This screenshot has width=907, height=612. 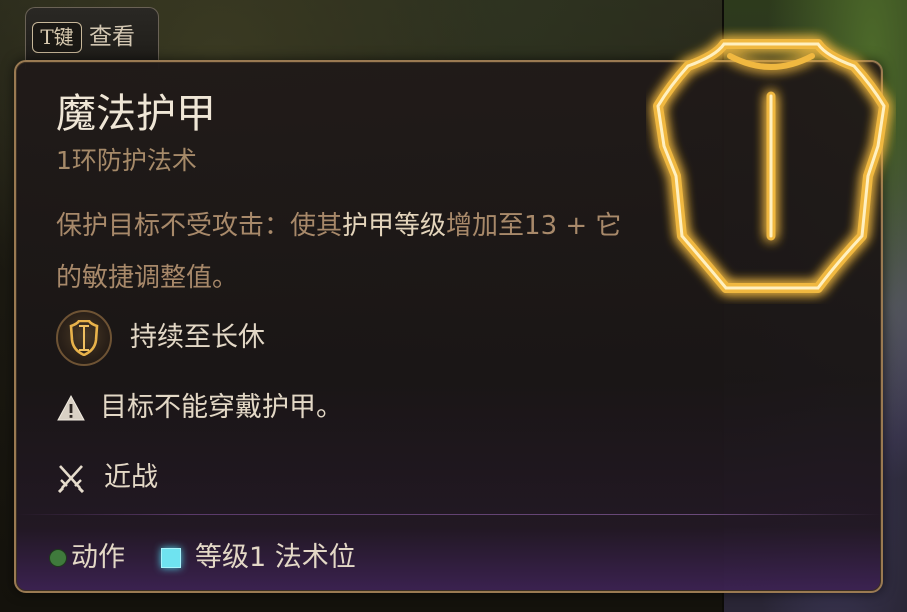 What do you see at coordinates (136, 114) in the screenshot?
I see `spell-name: 魔法护甲` at bounding box center [136, 114].